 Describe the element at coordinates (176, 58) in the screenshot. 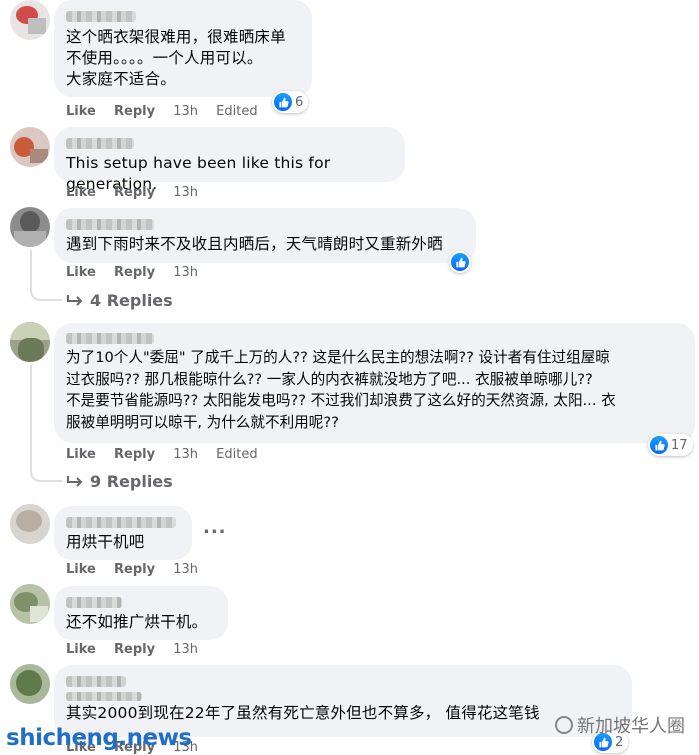

I see `comment-text: 这个晒衣架很难用，很难晒床单 不使用。。。。一个人用可以。 大家庭不适合。` at that location.